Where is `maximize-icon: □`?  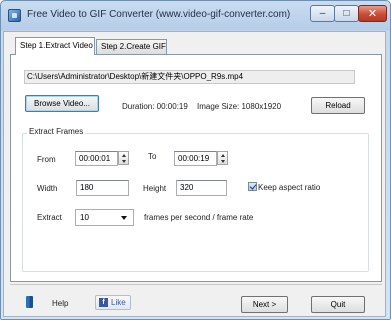
maximize-icon: □ is located at coordinates (346, 13).